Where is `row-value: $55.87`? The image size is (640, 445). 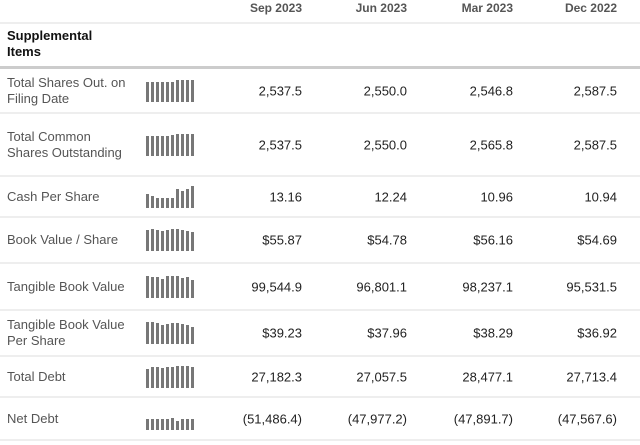 row-value: $55.87 is located at coordinates (282, 240).